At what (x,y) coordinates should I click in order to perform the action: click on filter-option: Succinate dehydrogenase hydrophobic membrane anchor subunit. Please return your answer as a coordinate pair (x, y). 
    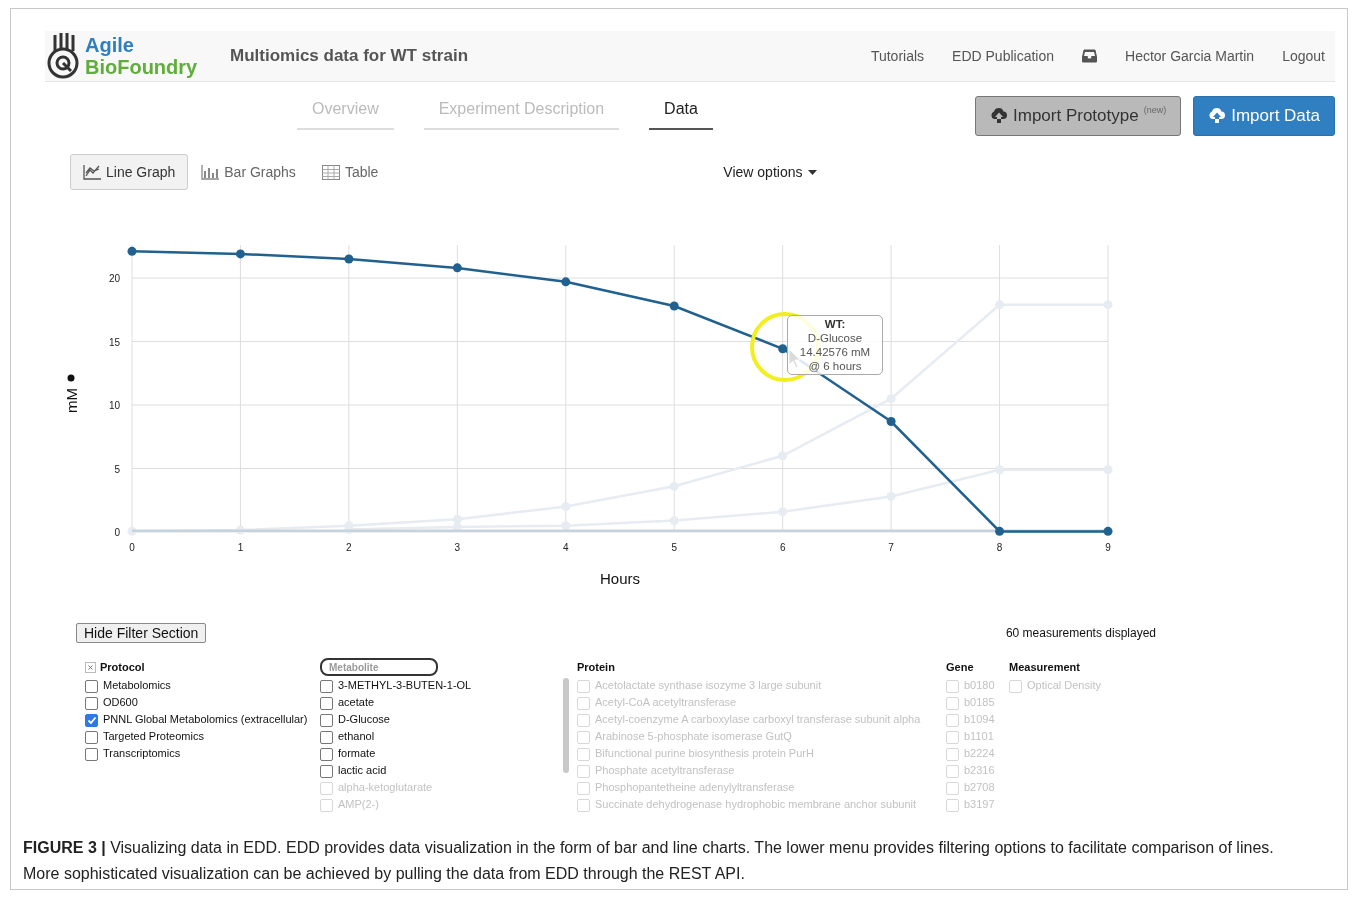
    Looking at the image, I should click on (756, 803).